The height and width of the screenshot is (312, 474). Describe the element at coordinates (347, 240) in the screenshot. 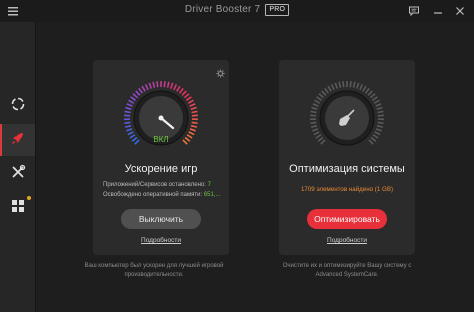

I see `optimize-details-link: Подробности` at that location.